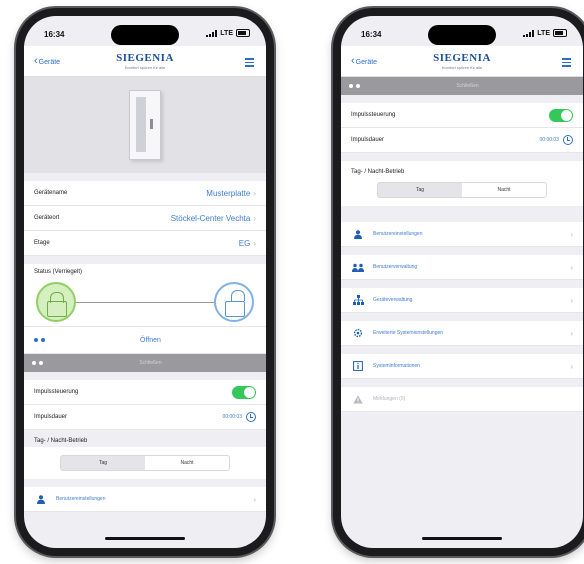 The width and height of the screenshot is (584, 564). What do you see at coordinates (145, 295) in the screenshot?
I see `lock-status-panel: Status (Verriegelt)` at bounding box center [145, 295].